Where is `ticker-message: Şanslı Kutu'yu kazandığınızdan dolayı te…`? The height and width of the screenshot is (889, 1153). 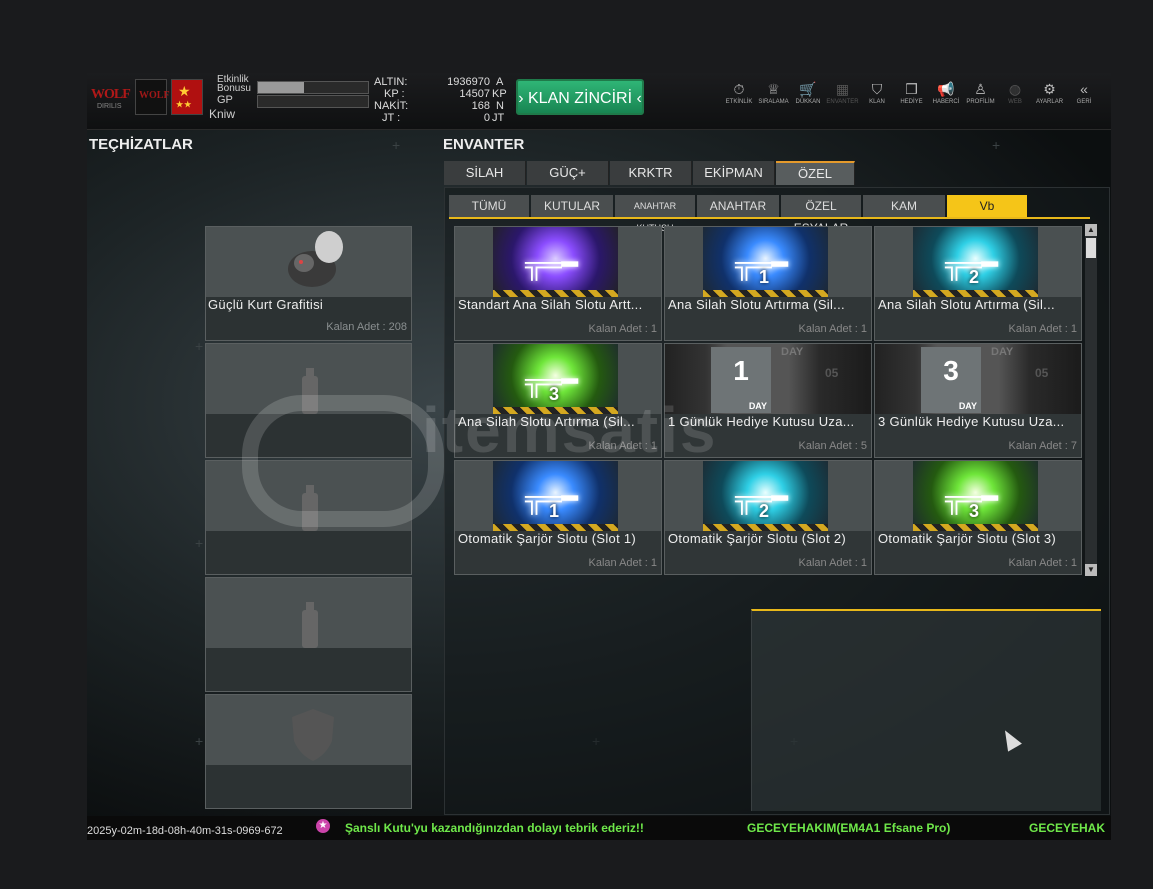 ticker-message: Şanslı Kutu'yu kazandığınızdan dolayı te… is located at coordinates (494, 828).